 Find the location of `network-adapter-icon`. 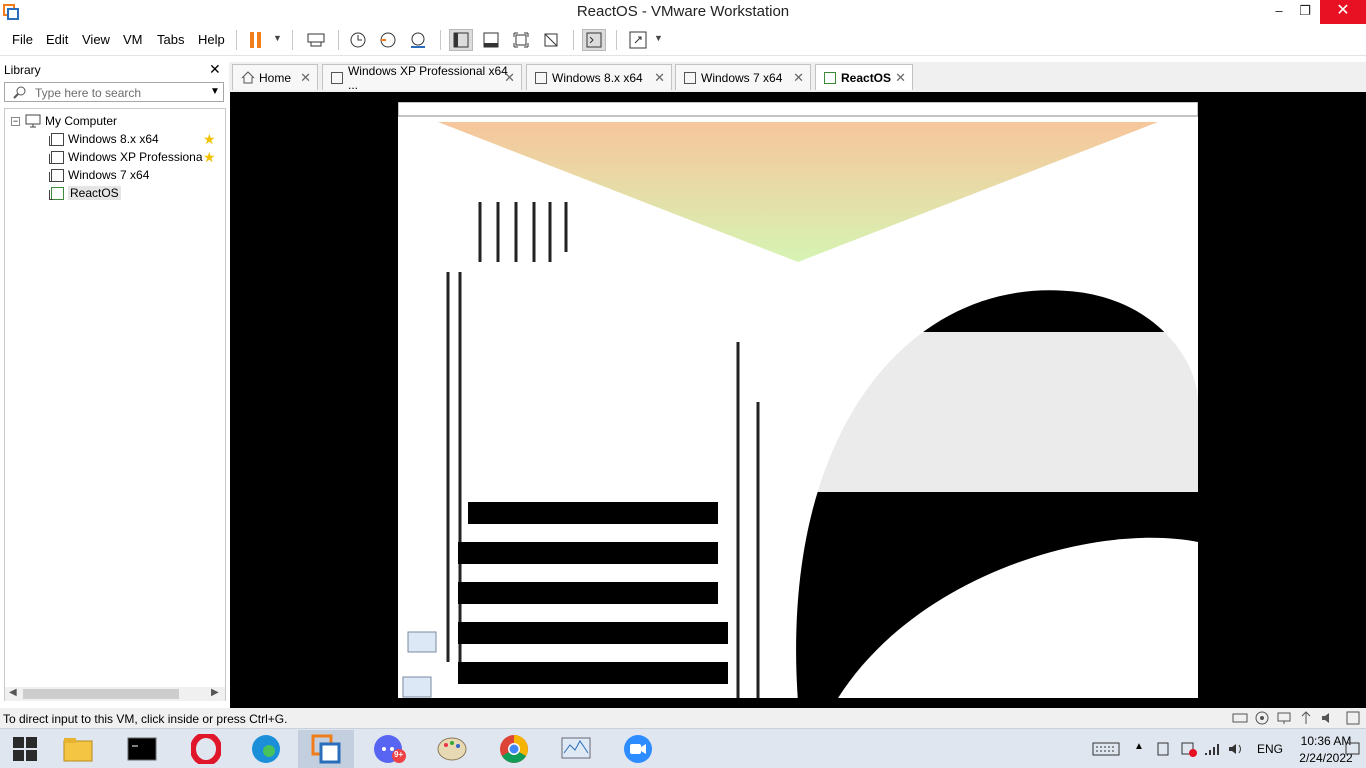

network-adapter-icon is located at coordinates (1284, 718).